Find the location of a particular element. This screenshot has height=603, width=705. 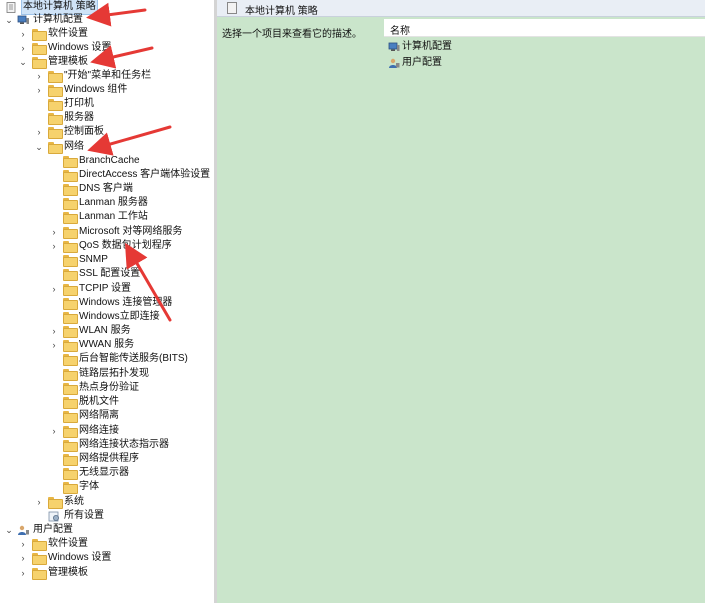

tree-item-label: 后台智能传送服务(BITS) is located at coordinates (133, 358).